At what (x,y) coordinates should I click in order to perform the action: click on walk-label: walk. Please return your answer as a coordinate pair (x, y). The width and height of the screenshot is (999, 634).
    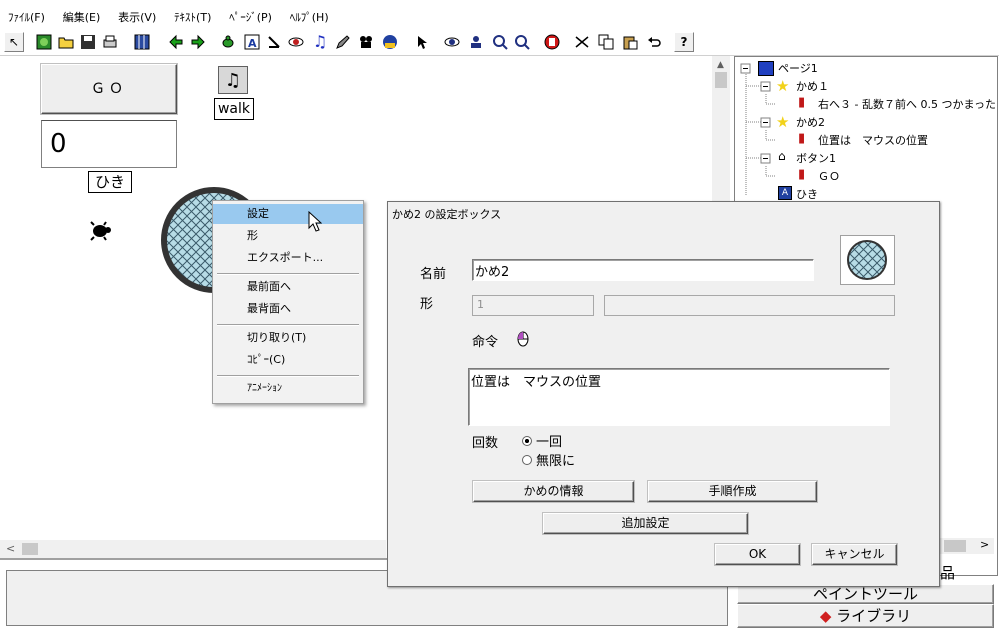
    Looking at the image, I should click on (234, 109).